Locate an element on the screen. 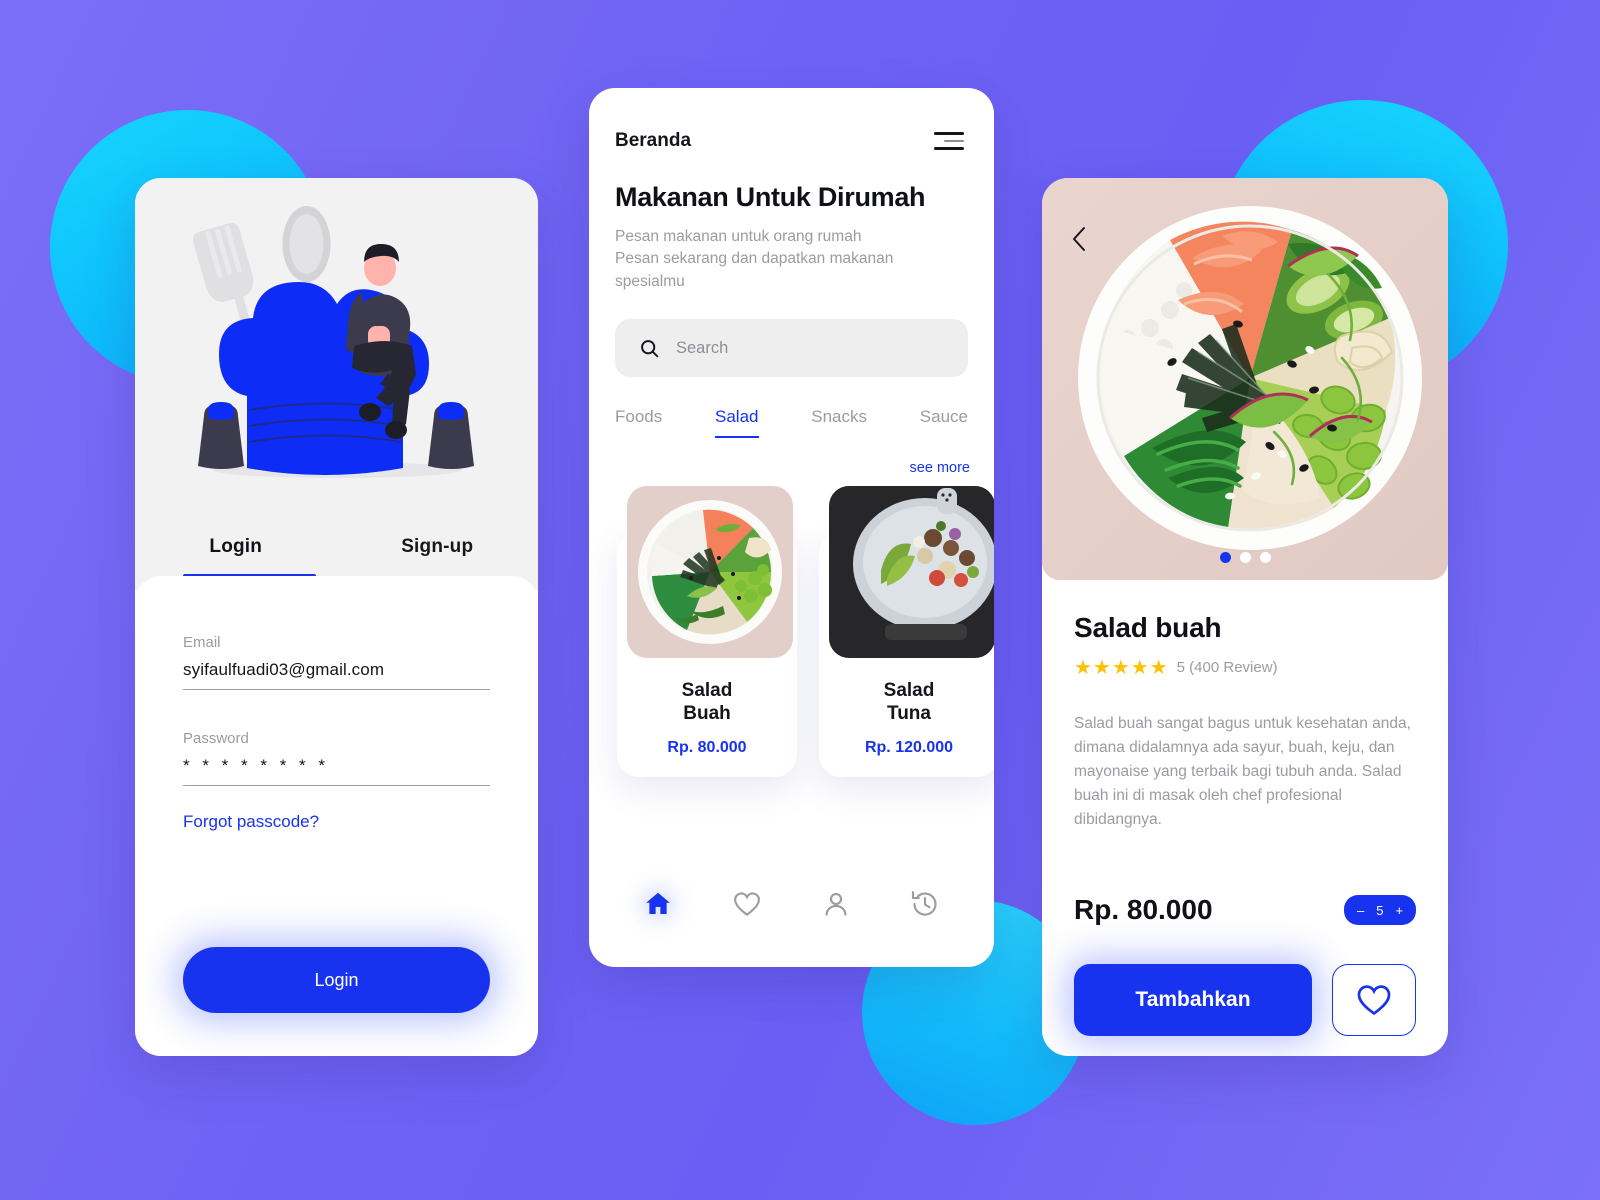  product-image-carousel is located at coordinates (1245, 379).